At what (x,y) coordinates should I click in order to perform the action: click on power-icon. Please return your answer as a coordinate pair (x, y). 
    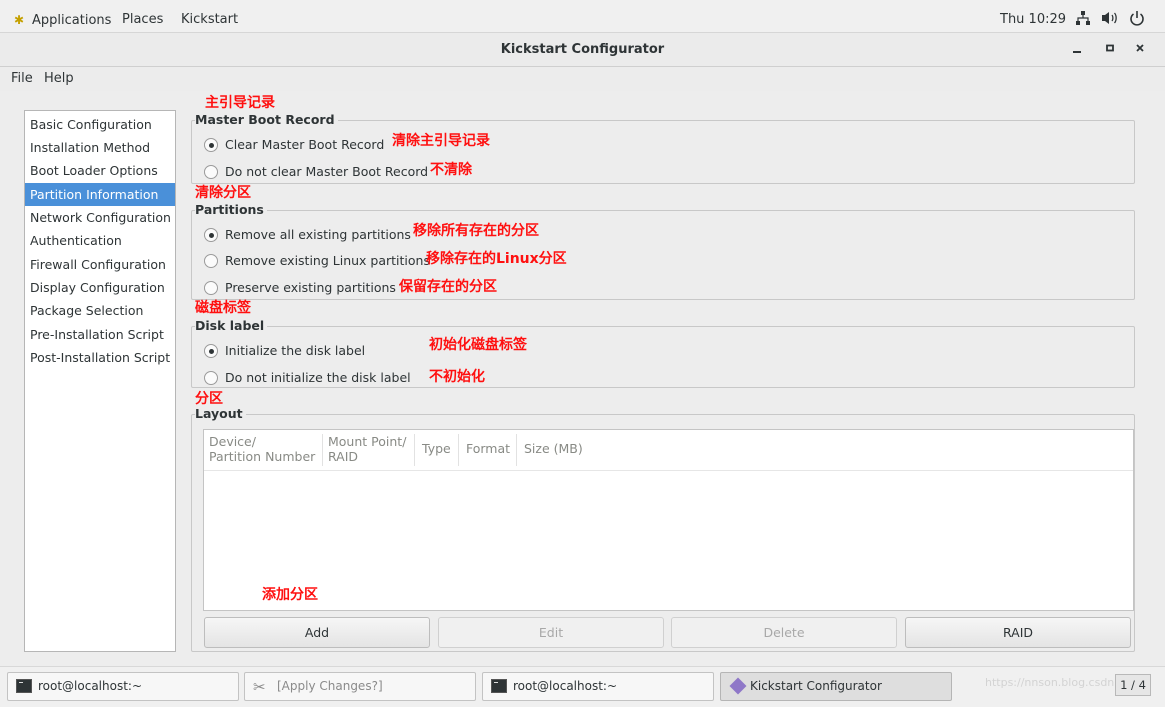
    Looking at the image, I should click on (1137, 20).